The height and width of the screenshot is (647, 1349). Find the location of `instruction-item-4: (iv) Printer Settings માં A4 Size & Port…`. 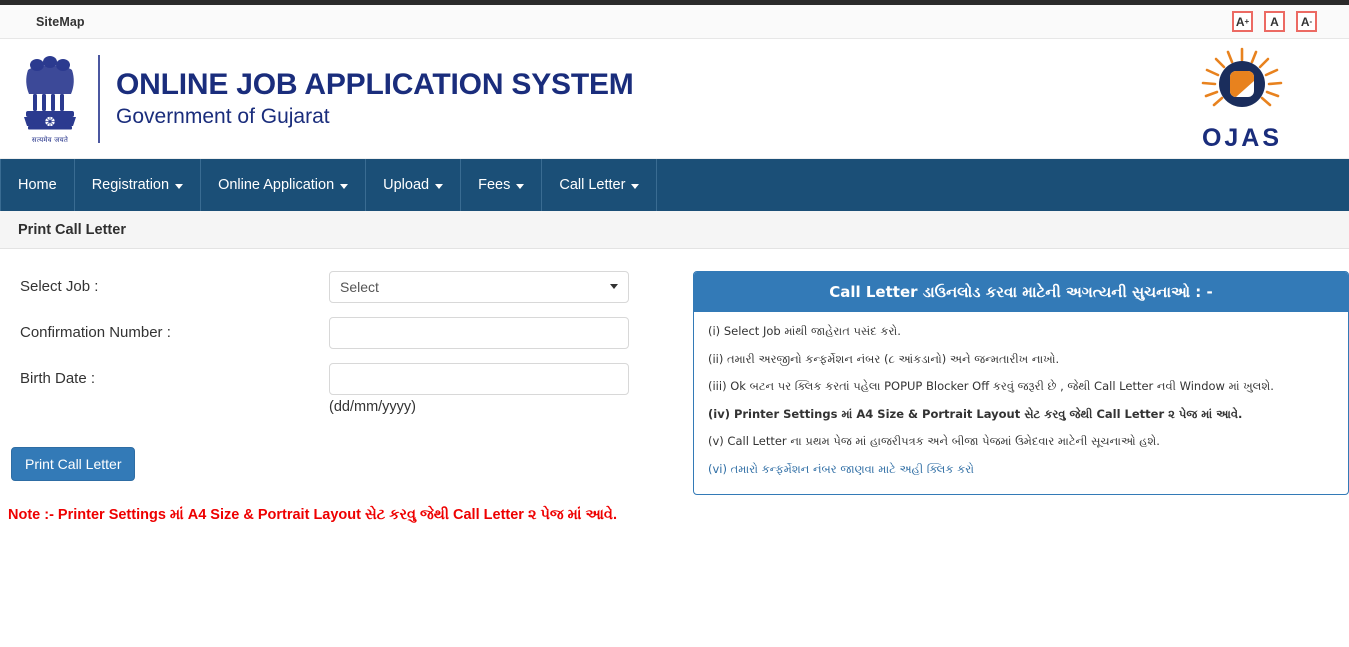

instruction-item-4: (iv) Printer Settings માં A4 Size & Port… is located at coordinates (975, 413).